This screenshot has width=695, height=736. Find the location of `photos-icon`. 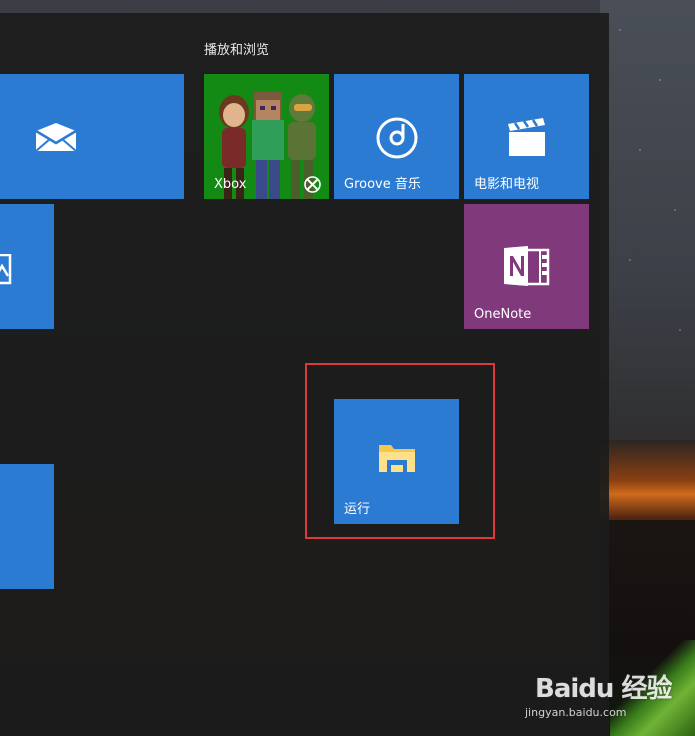

photos-icon is located at coordinates (6, 269).